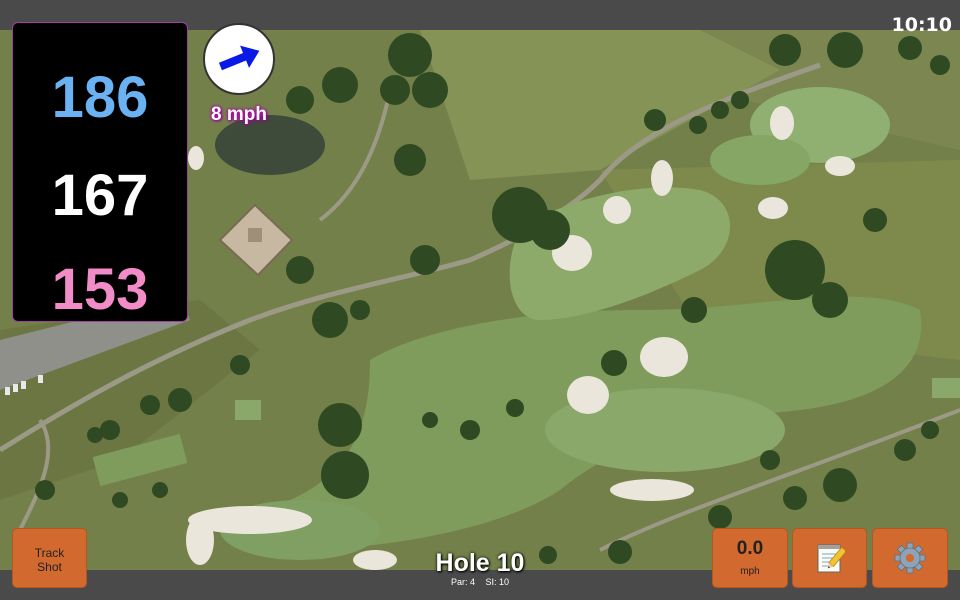  Describe the element at coordinates (750, 571) in the screenshot. I see `speed-unit: mph` at that location.